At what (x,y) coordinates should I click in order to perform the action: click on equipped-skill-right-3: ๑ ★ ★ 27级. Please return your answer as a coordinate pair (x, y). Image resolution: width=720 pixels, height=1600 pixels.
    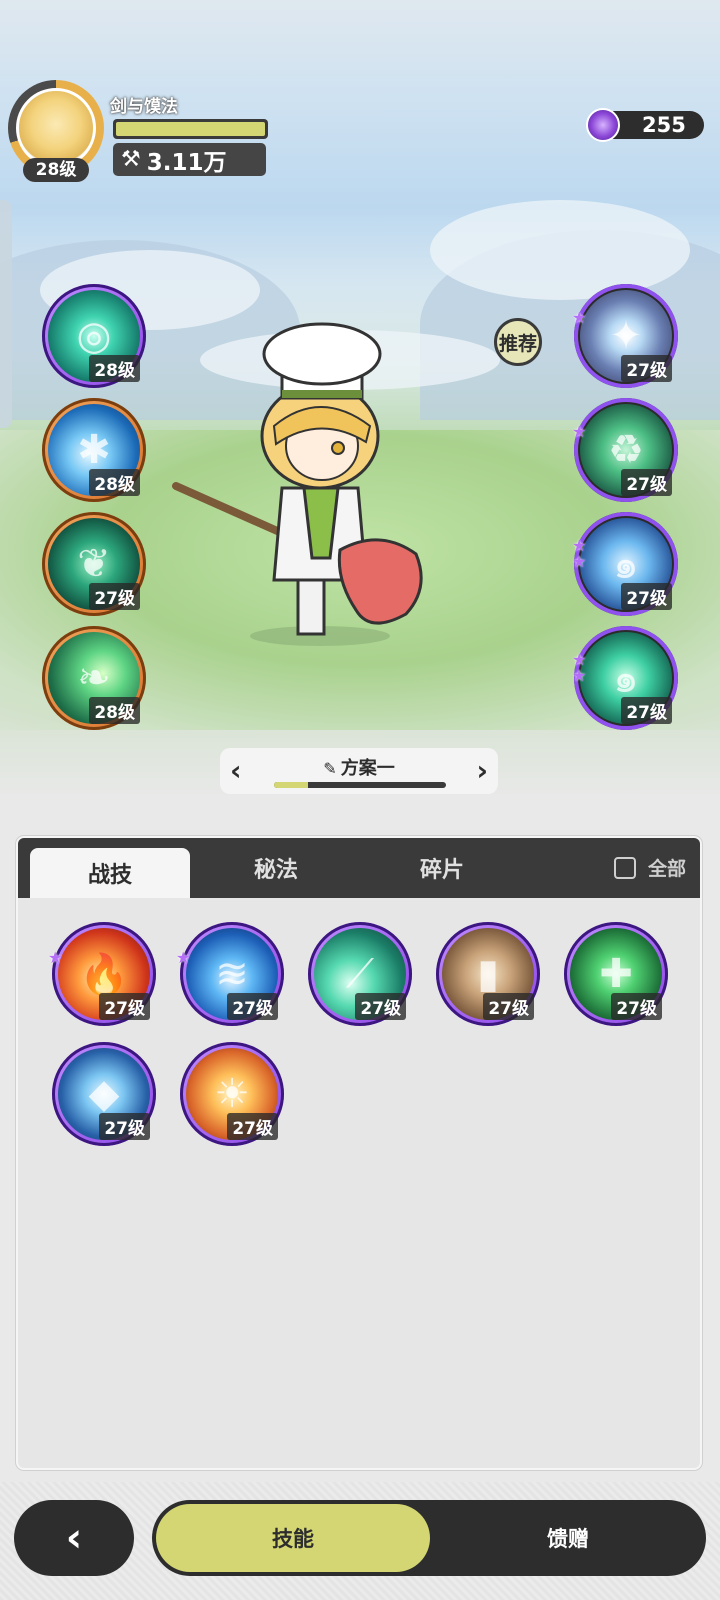
    Looking at the image, I should click on (625, 564).